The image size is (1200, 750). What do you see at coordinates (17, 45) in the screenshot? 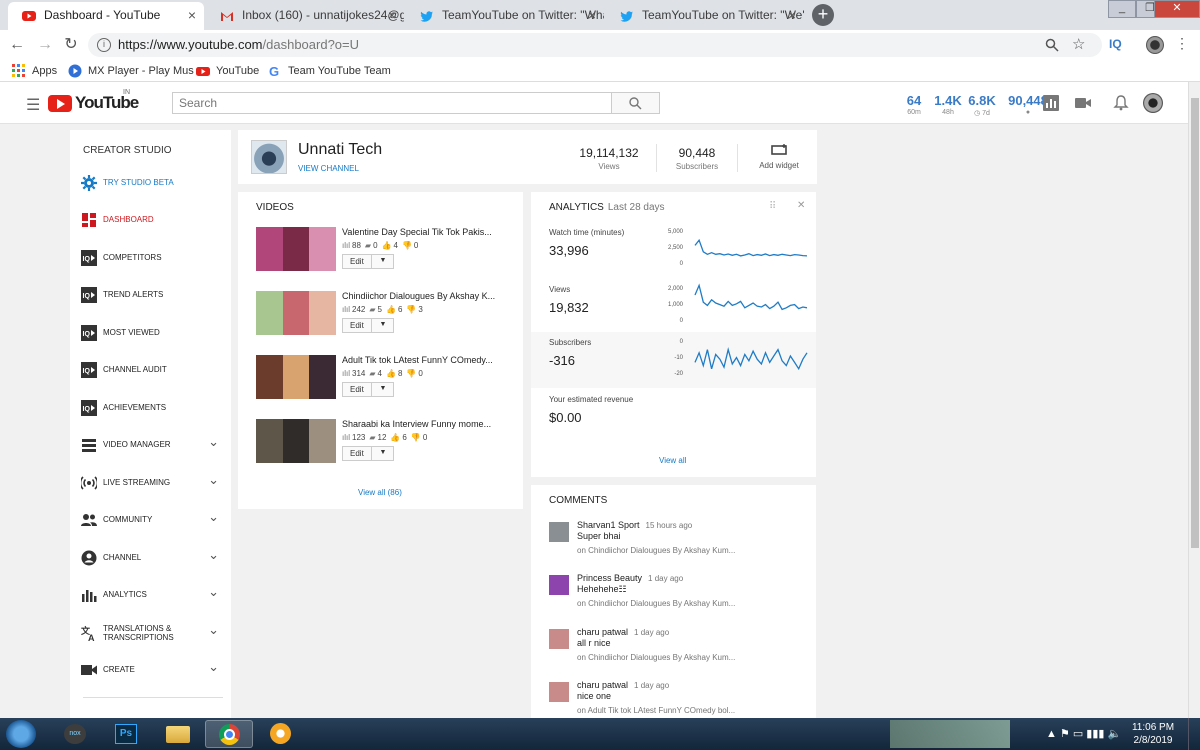
I see `back-button: ←` at bounding box center [17, 45].